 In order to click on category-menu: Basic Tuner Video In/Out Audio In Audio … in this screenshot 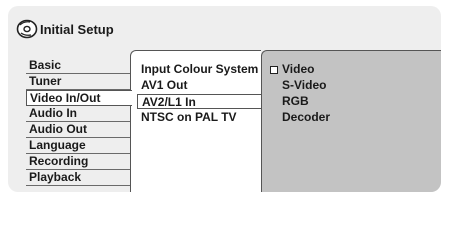, I will do `click(79, 122)`.